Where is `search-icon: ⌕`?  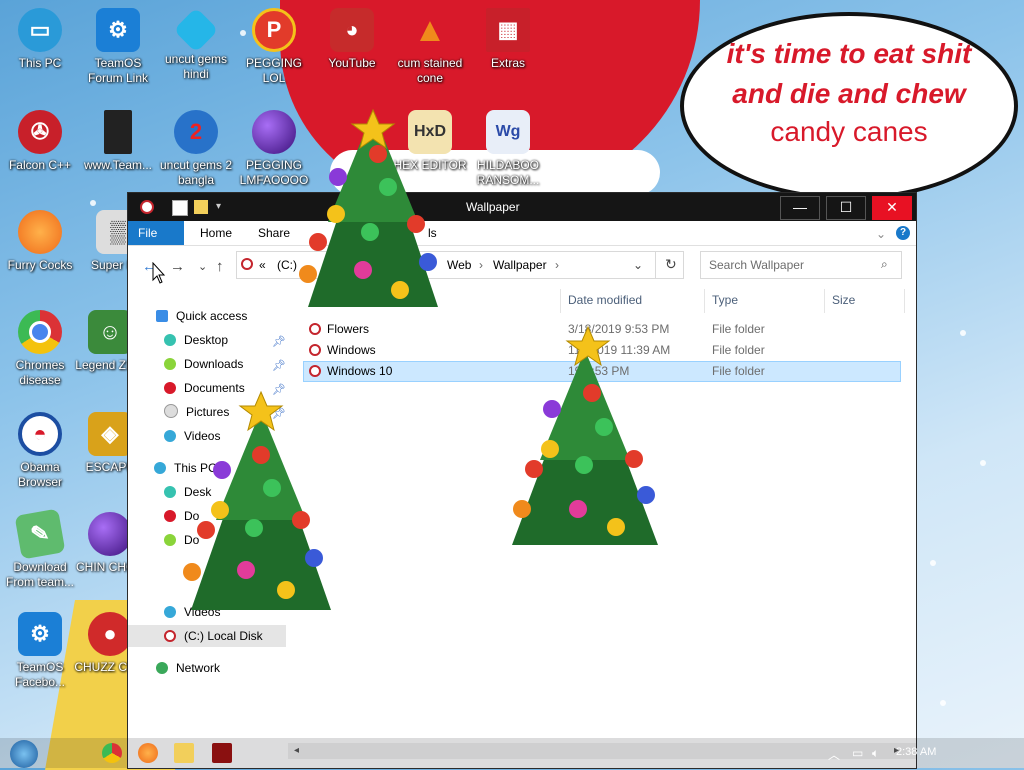 search-icon: ⌕ is located at coordinates (884, 264).